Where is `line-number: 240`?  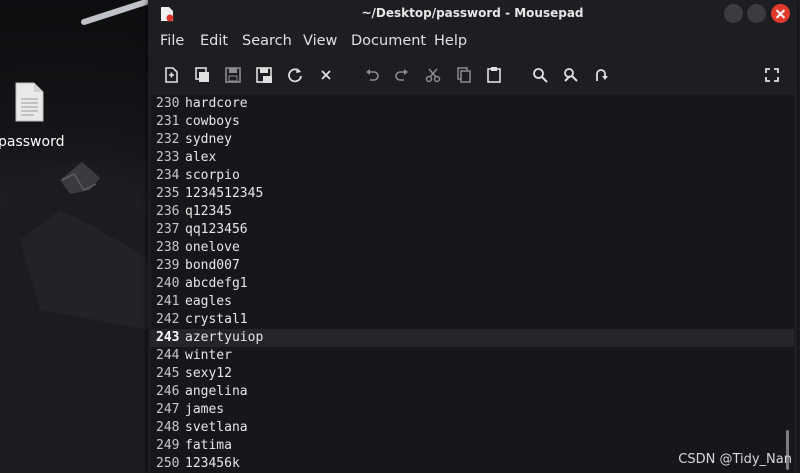
line-number: 240 is located at coordinates (168, 283).